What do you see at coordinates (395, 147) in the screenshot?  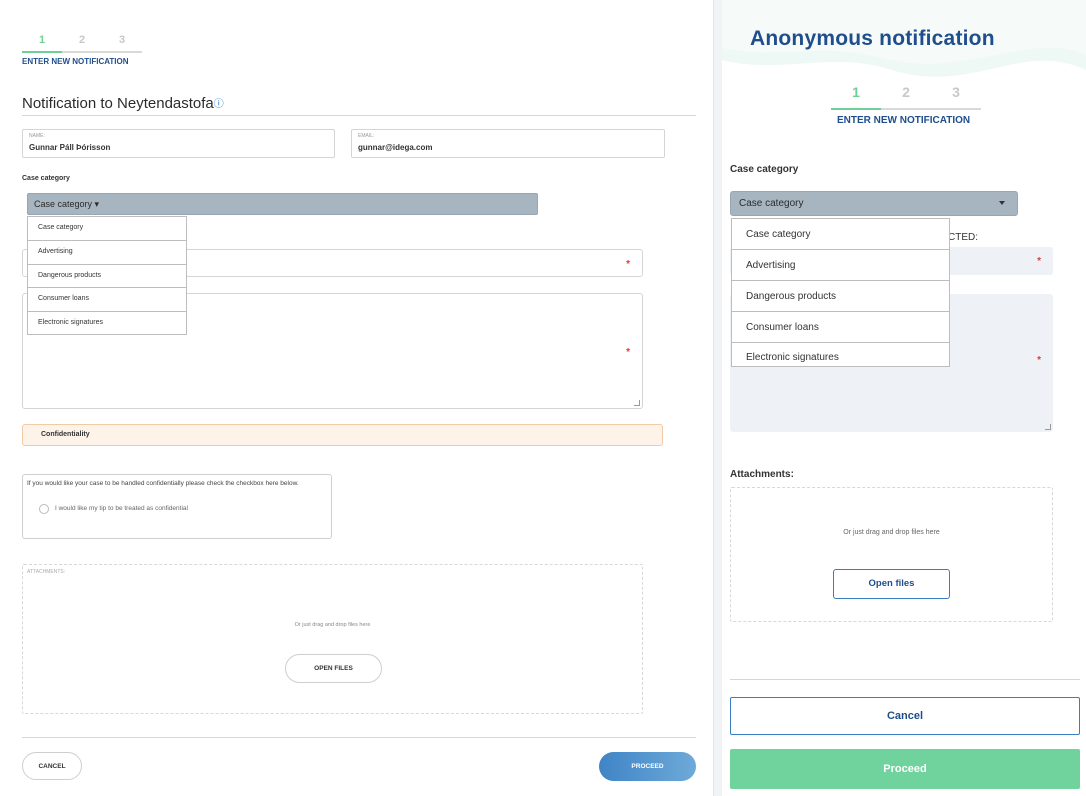 I see `email-value: gunnar@idega.com` at bounding box center [395, 147].